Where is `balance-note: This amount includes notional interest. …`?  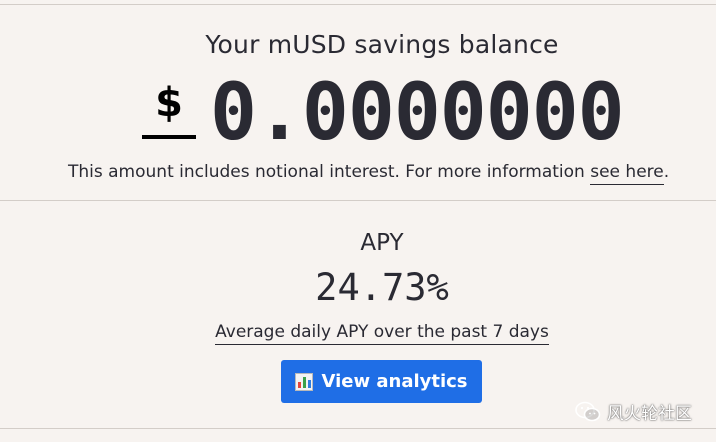
balance-note: This amount includes notional interest. … is located at coordinates (369, 173).